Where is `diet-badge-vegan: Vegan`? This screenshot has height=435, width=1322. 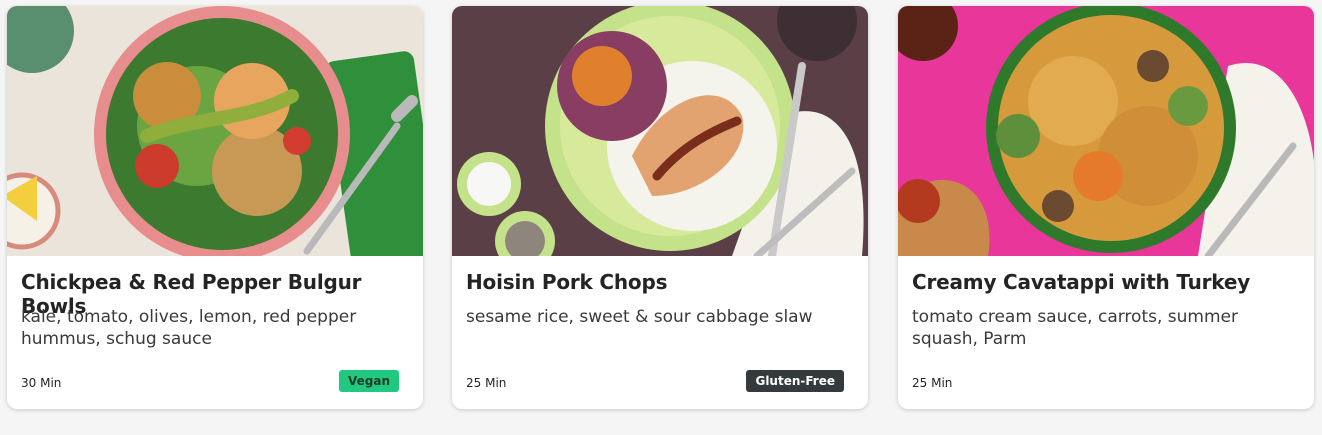
diet-badge-vegan: Vegan is located at coordinates (369, 381).